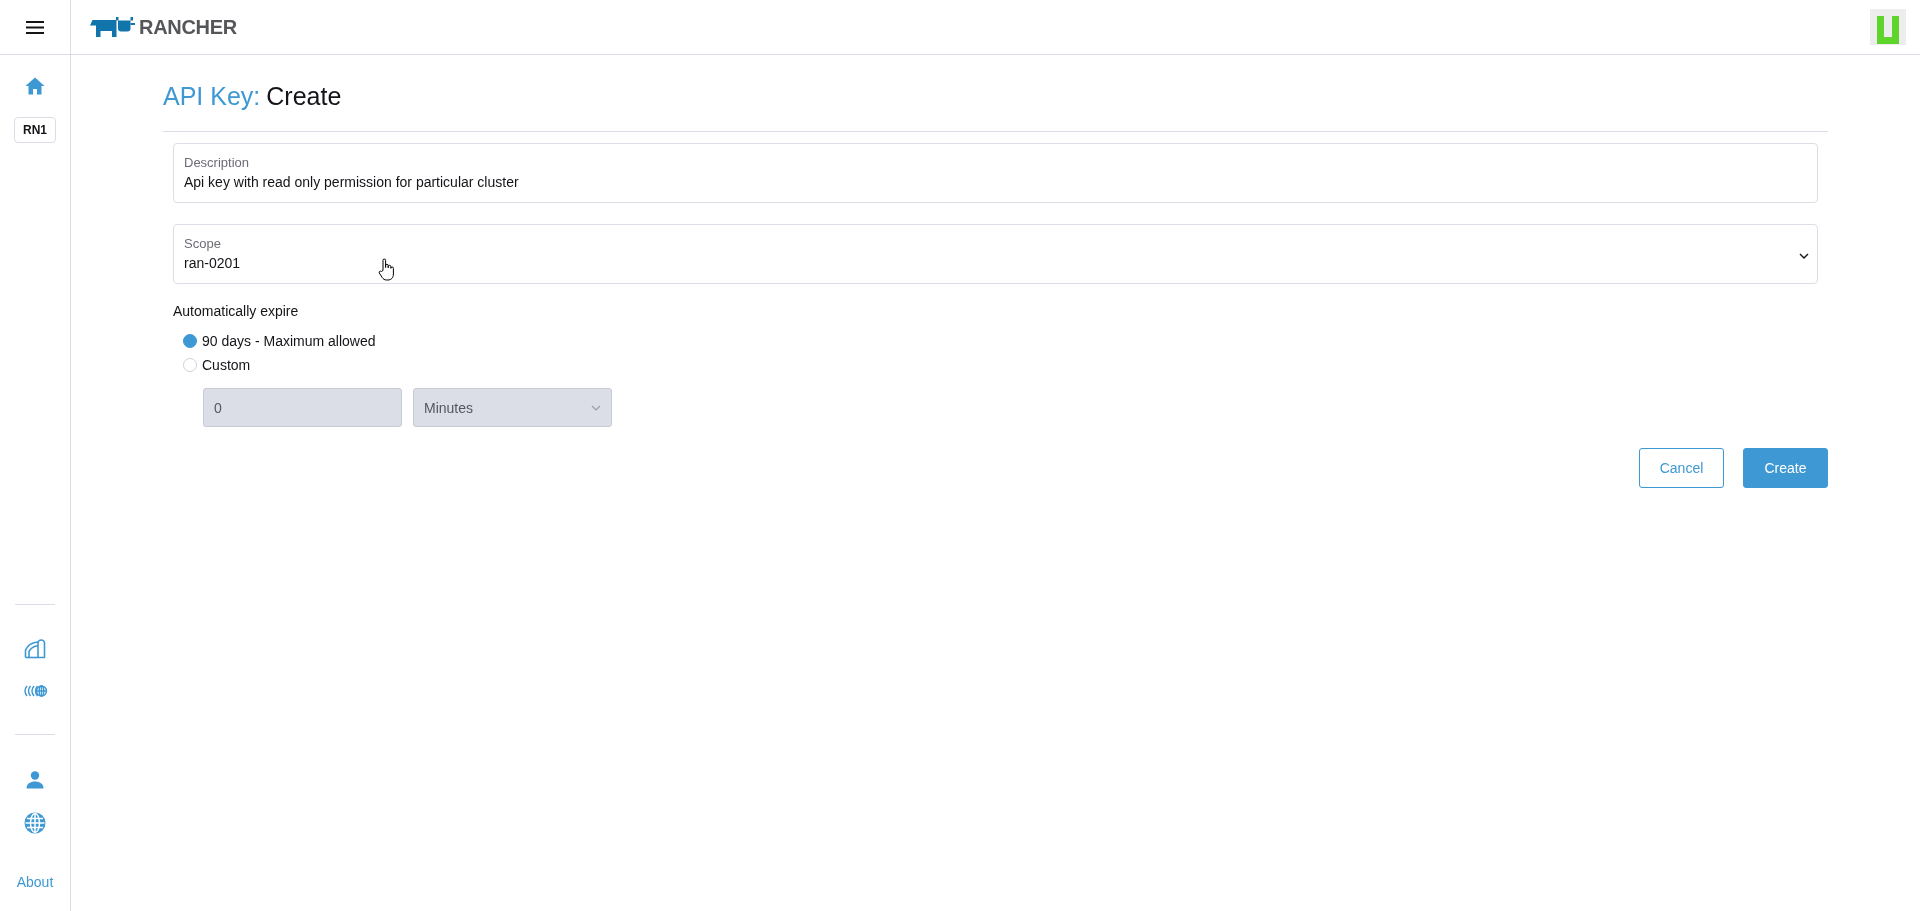  Describe the element at coordinates (1888, 27) in the screenshot. I see `avatar-icon` at that location.